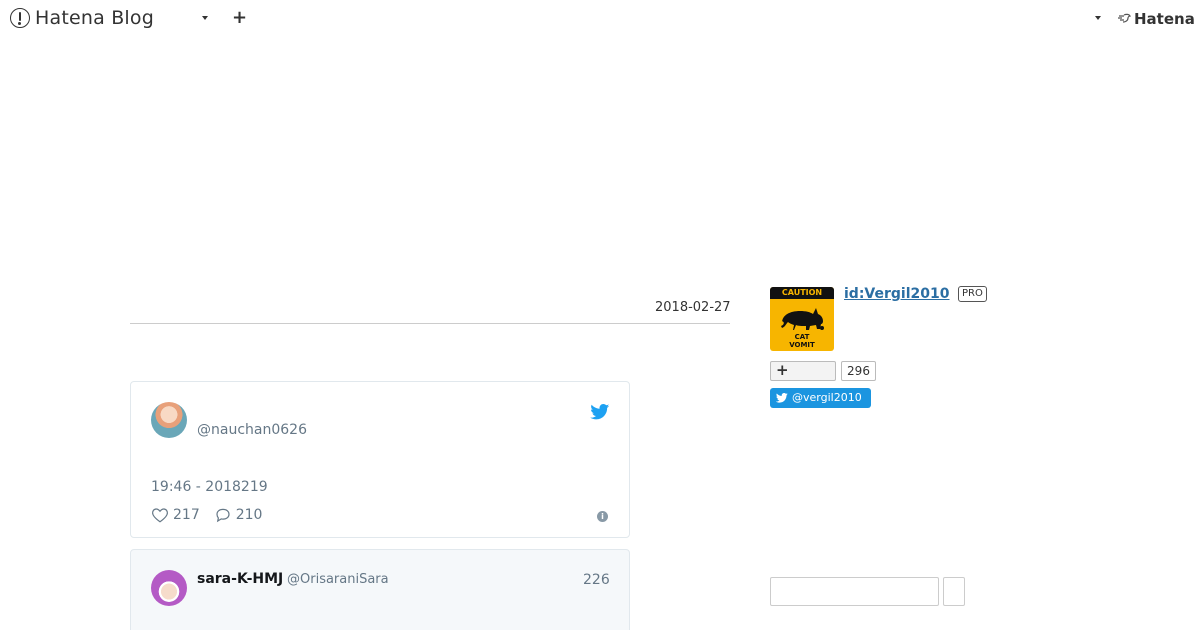  What do you see at coordinates (782, 370) in the screenshot?
I see `plus-icon: +` at bounding box center [782, 370].